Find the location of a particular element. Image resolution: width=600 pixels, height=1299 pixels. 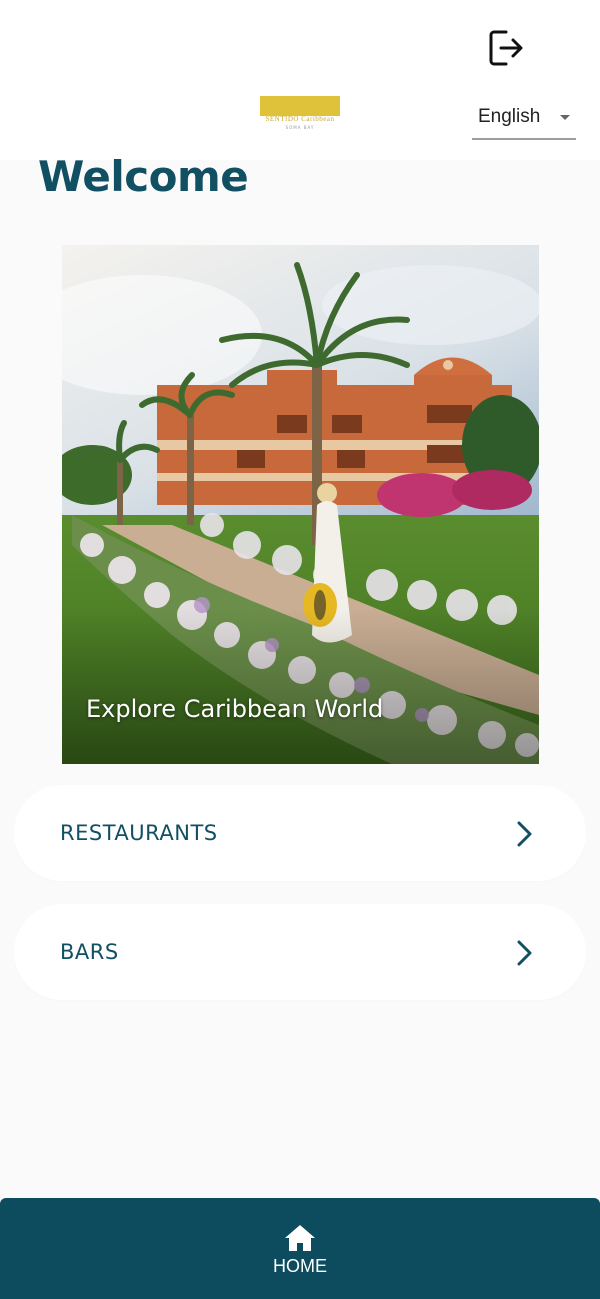

logout-button is located at coordinates (506, 48).